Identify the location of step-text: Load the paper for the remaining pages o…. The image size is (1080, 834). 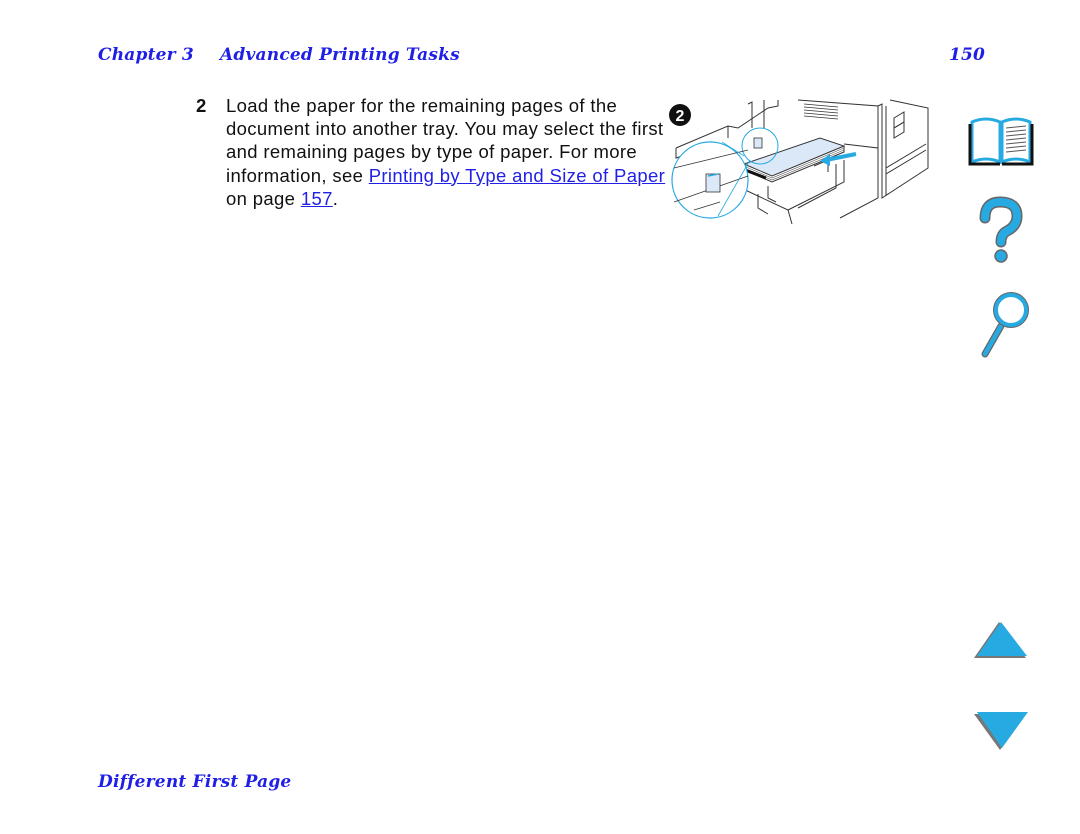
(446, 152).